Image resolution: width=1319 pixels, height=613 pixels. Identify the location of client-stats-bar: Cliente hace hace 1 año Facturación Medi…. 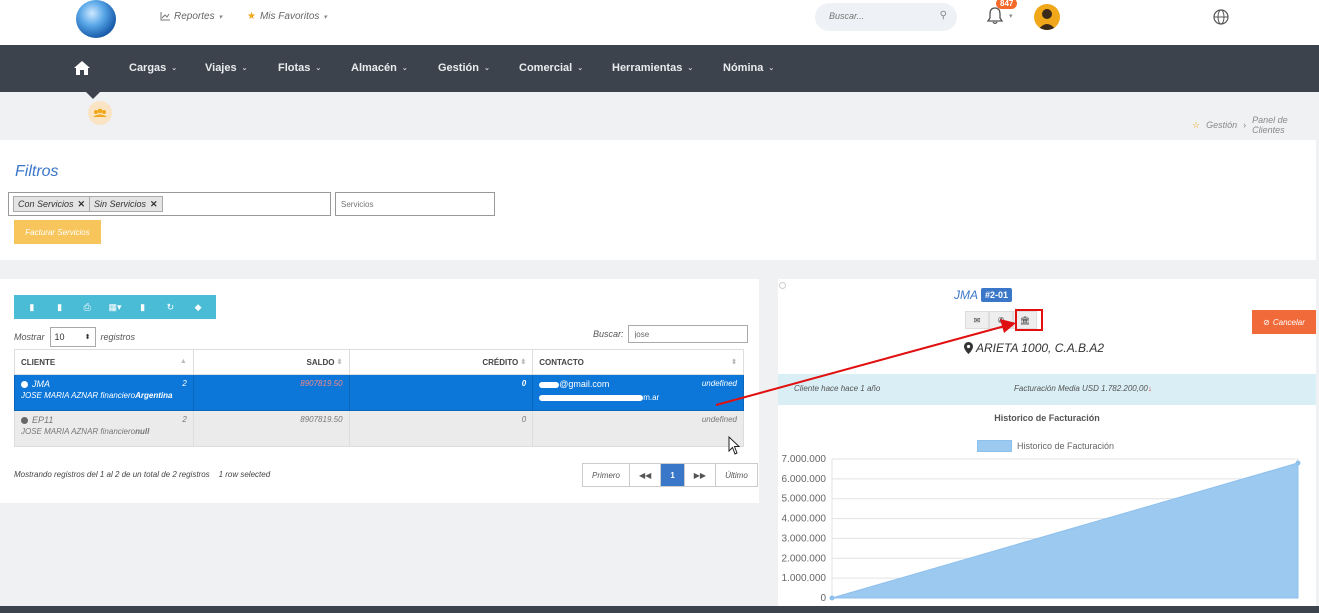
(1047, 389).